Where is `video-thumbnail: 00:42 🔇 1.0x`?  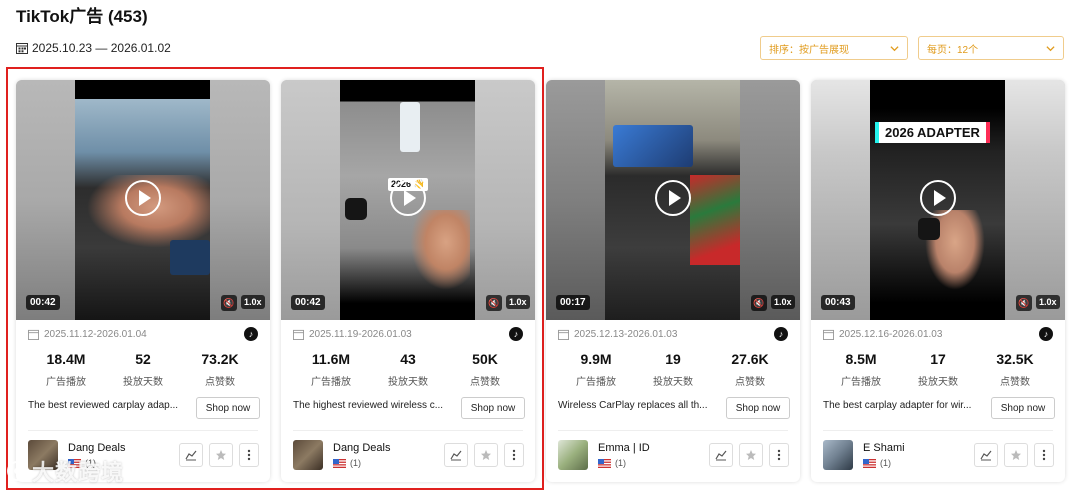
video-thumbnail: 00:42 🔇 1.0x is located at coordinates (143, 200).